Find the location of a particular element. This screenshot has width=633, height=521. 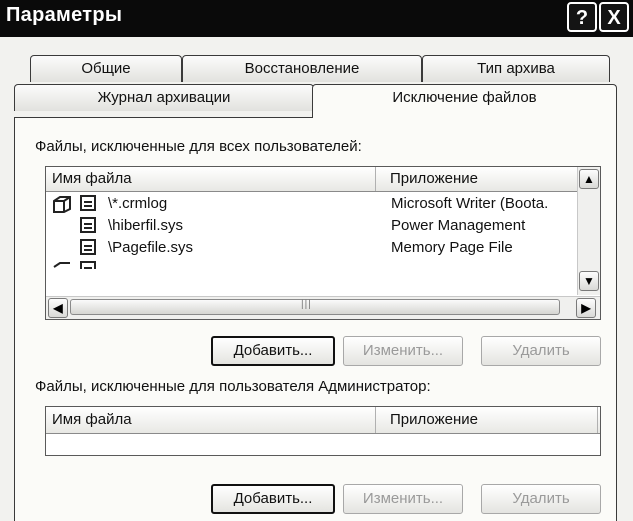

close-icon: X is located at coordinates (614, 18).